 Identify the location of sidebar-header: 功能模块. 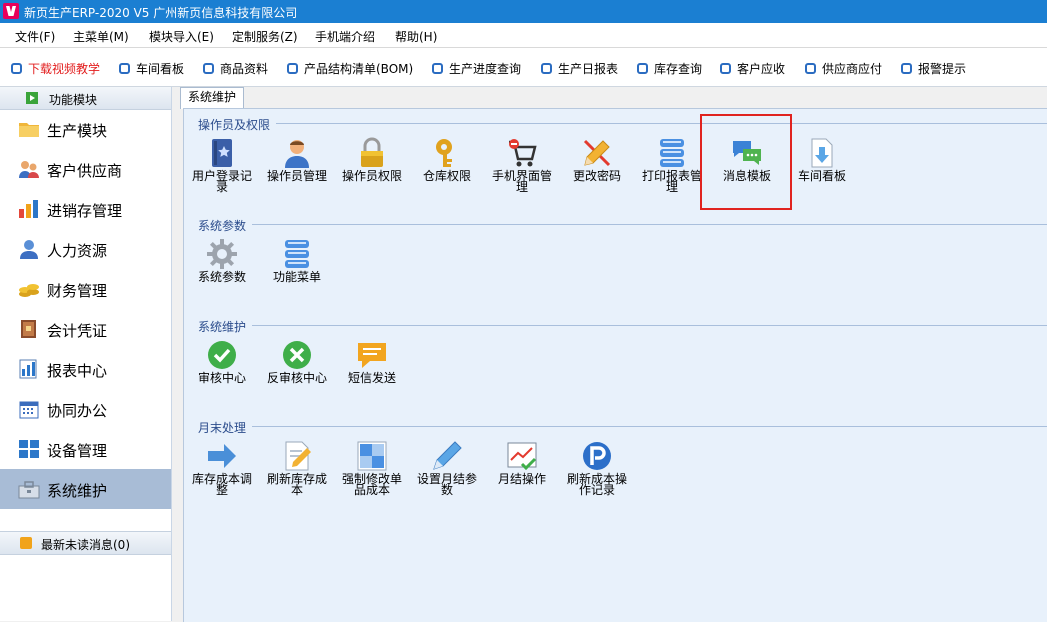
(85, 98).